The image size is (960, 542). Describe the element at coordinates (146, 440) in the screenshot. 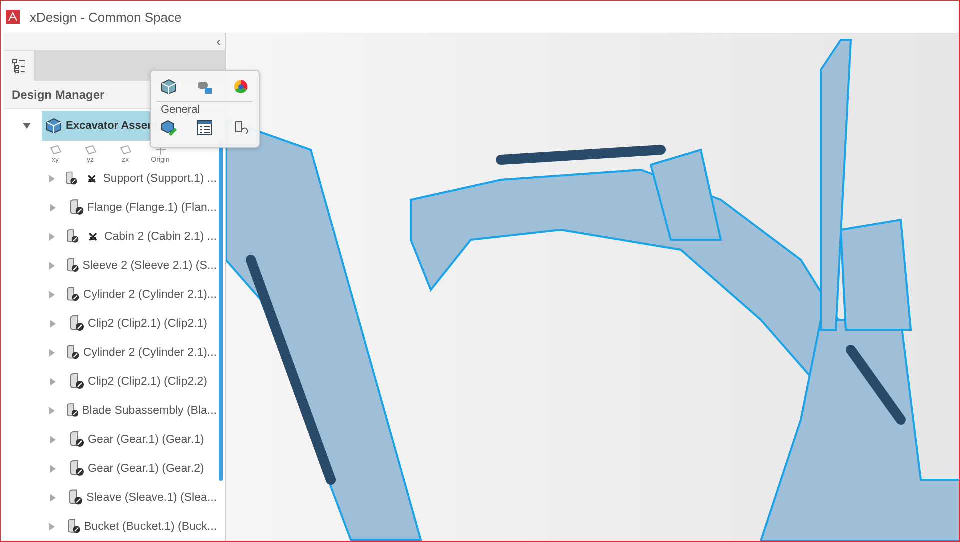

I see `tree-item: Gear (Gear.1) (Gear.1)` at that location.